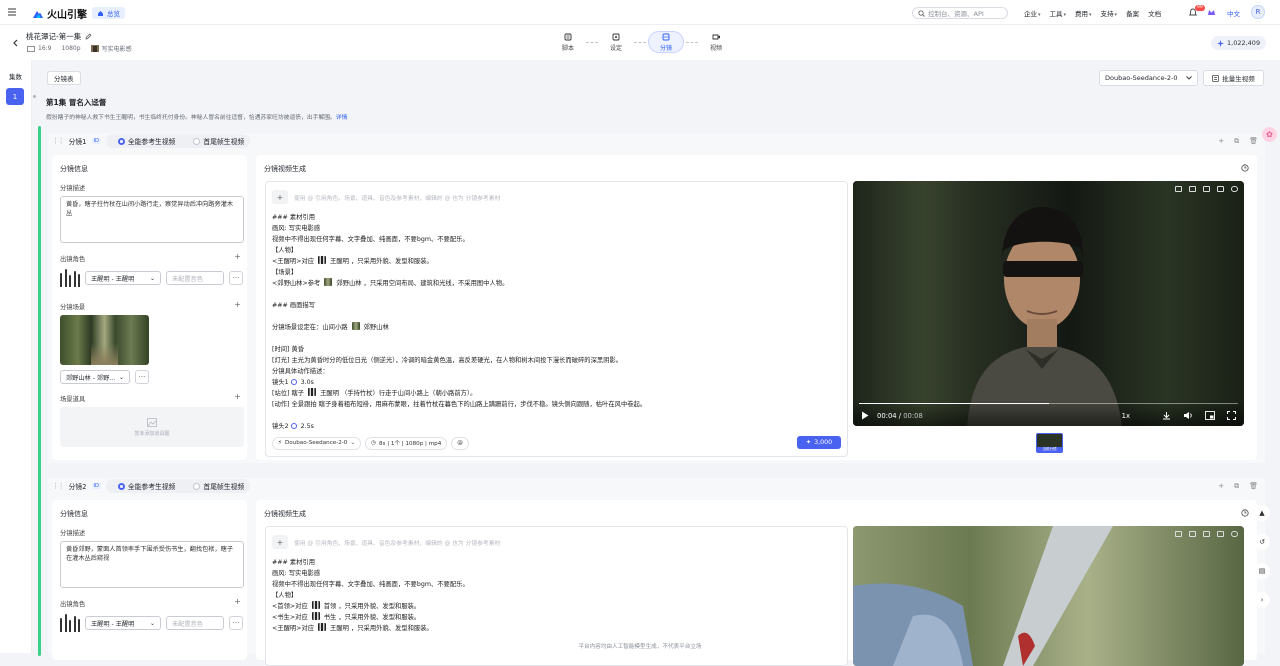 The width and height of the screenshot is (1280, 666). What do you see at coordinates (88, 36) in the screenshot?
I see `edit-pencil-icon` at bounding box center [88, 36].